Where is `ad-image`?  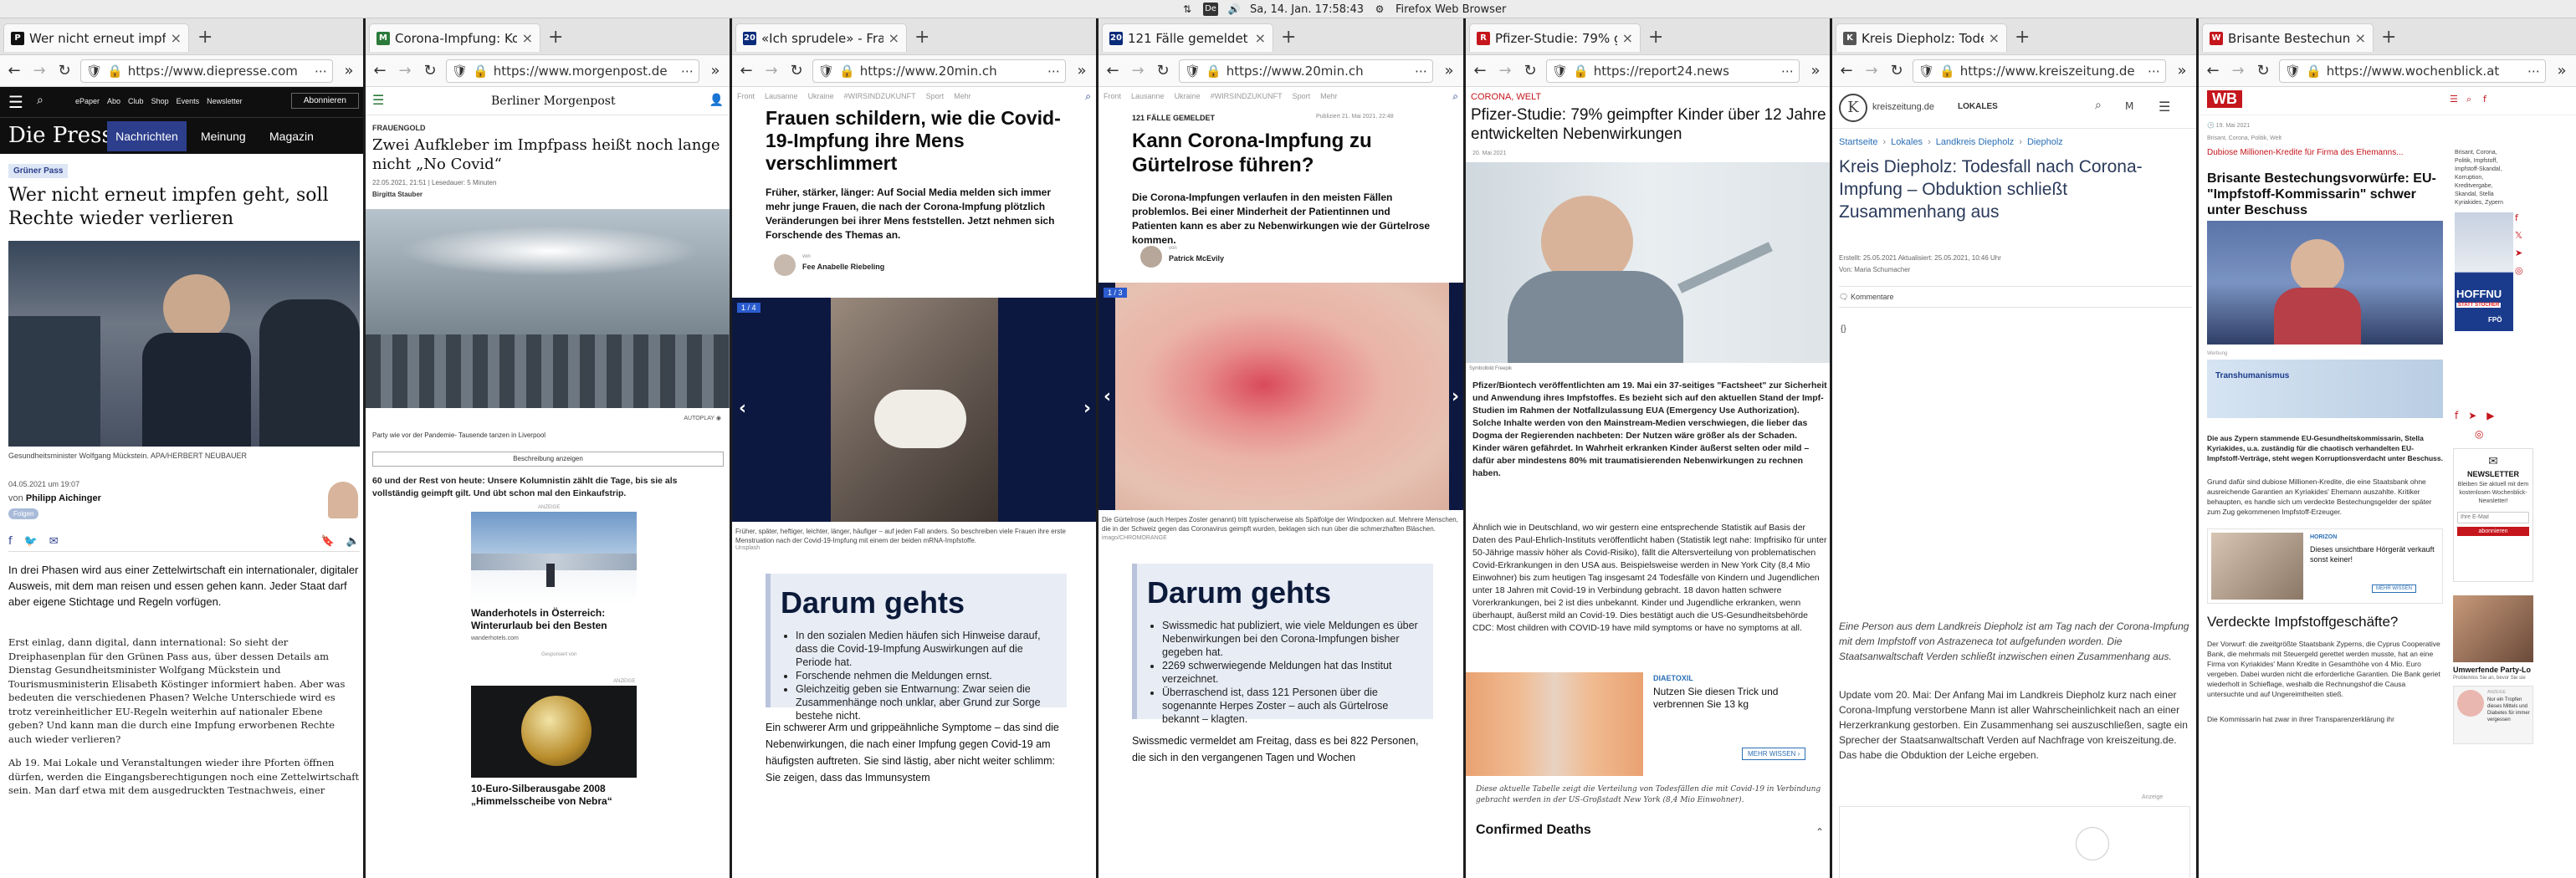
ad-image is located at coordinates (1555, 724).